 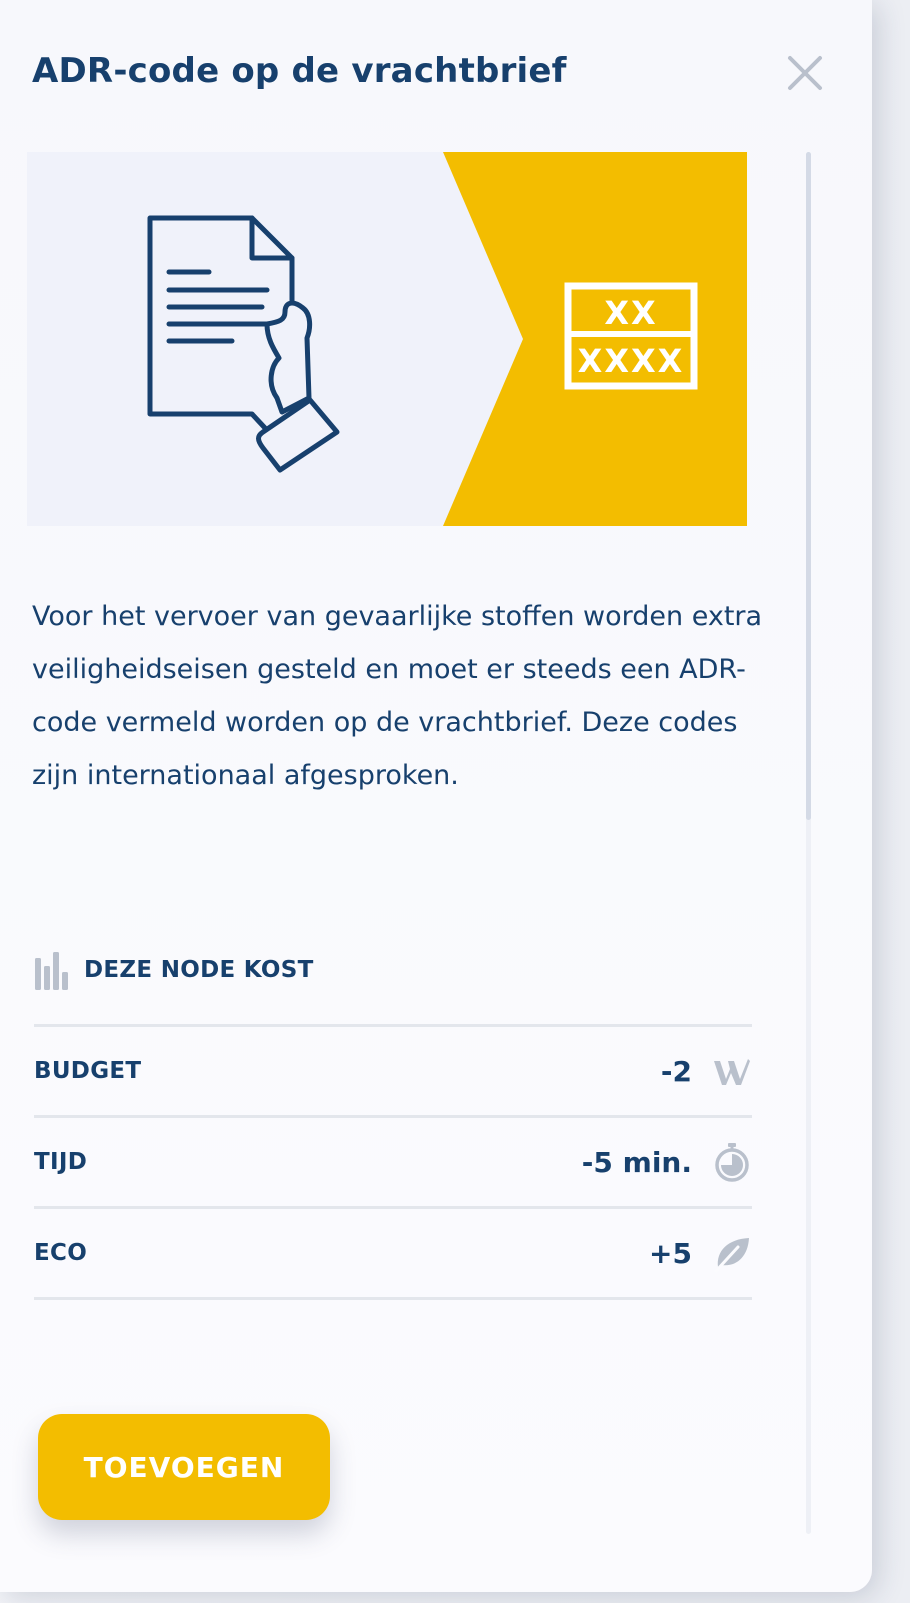 What do you see at coordinates (393, 1254) in the screenshot?
I see `cost-row-eco: ECO +5` at bounding box center [393, 1254].